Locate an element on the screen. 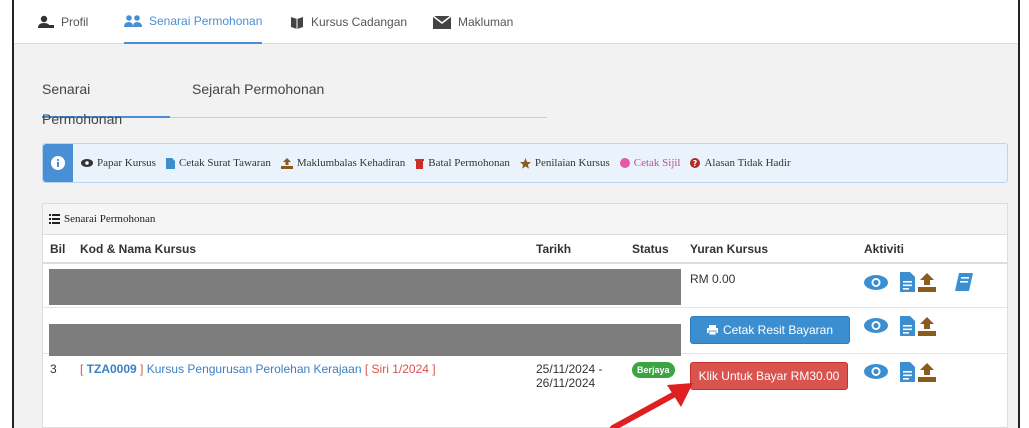 The height and width of the screenshot is (428, 1029). legend-batal-permohonan: Batal Permohonan is located at coordinates (462, 163).